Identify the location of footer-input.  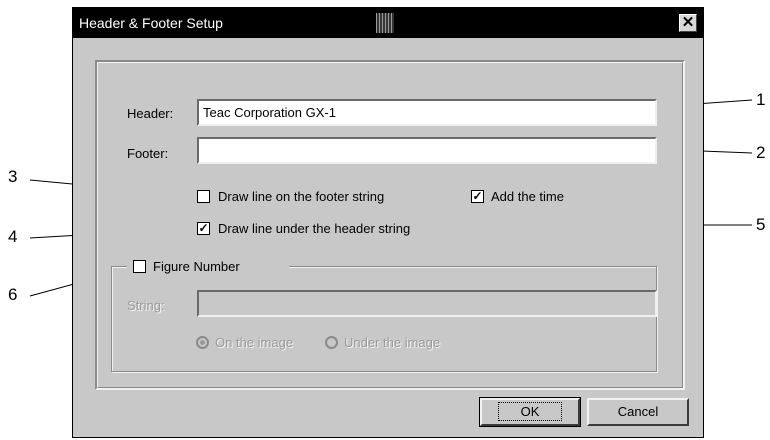
(427, 150).